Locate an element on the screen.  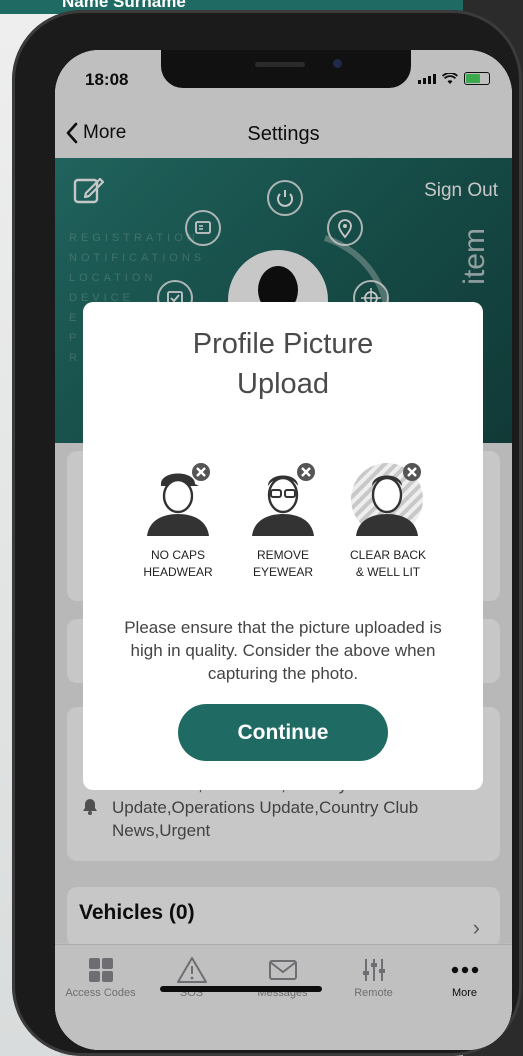
guide-remove-eyewear: REMOVE EYEWEAR is located at coordinates (283, 521).